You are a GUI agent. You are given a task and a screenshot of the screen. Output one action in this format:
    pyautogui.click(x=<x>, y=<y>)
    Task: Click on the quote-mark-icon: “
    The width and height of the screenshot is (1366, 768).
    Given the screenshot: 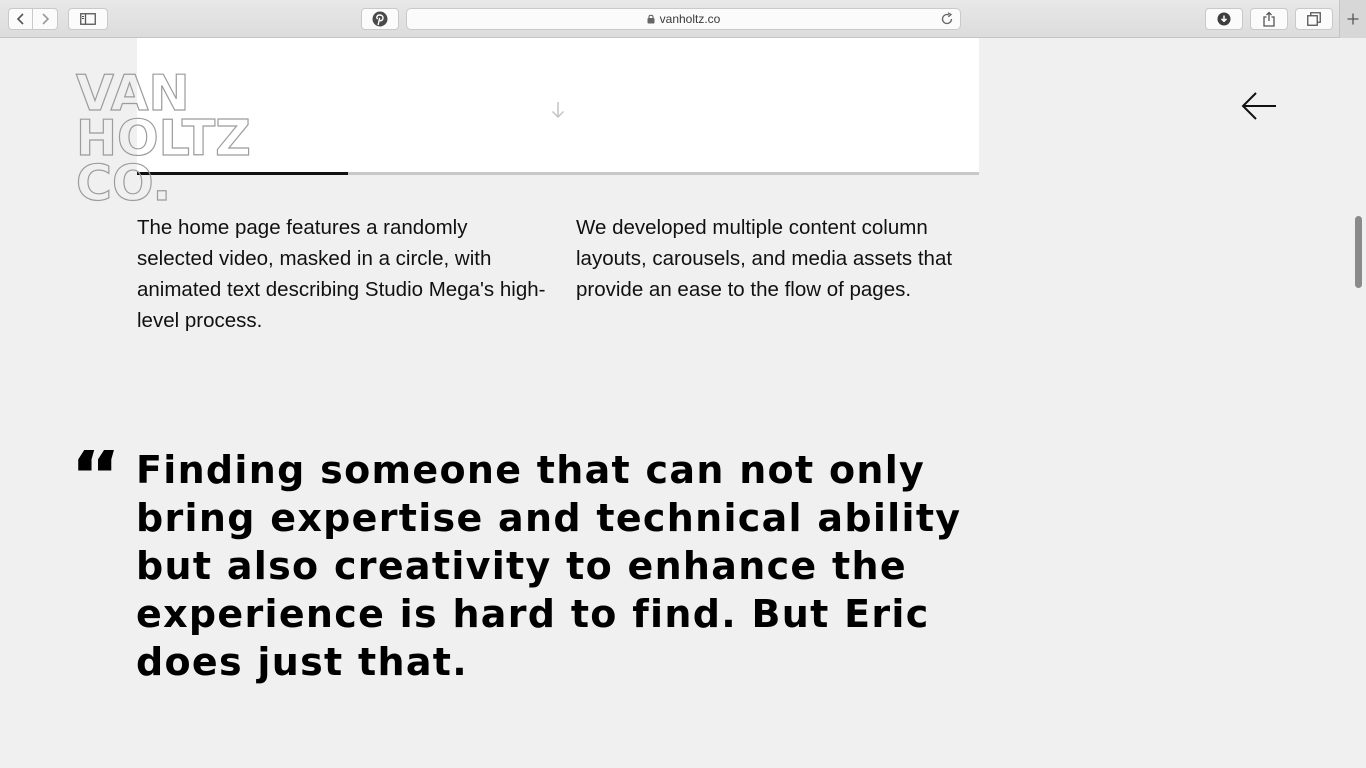 What is the action you would take?
    pyautogui.click(x=94, y=464)
    